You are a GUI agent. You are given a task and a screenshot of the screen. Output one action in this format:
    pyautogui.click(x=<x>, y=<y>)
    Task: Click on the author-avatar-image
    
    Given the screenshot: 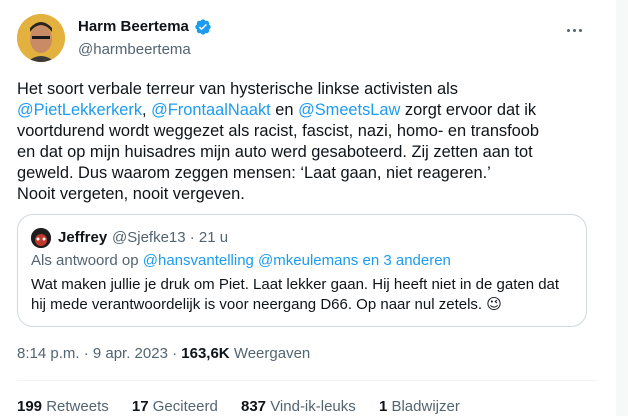 What is the action you would take?
    pyautogui.click(x=41, y=38)
    